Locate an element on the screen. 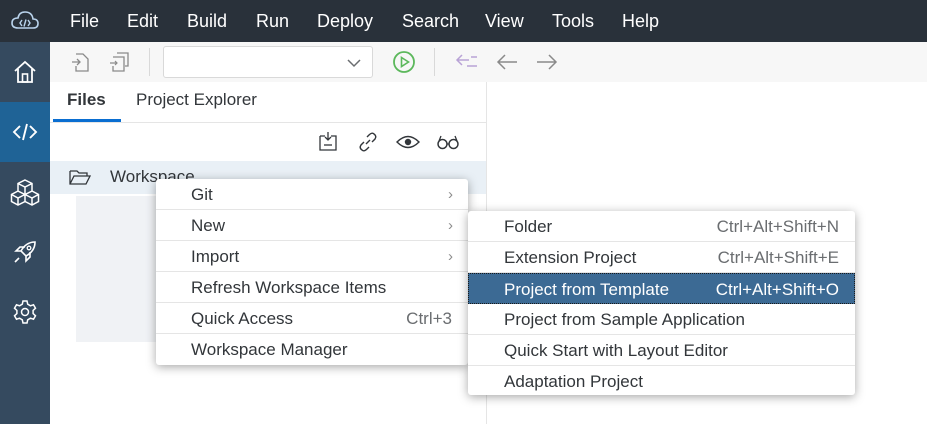 This screenshot has width=927, height=424. menu-item-project-from-sample-application: Project from Sample Application is located at coordinates (661, 319).